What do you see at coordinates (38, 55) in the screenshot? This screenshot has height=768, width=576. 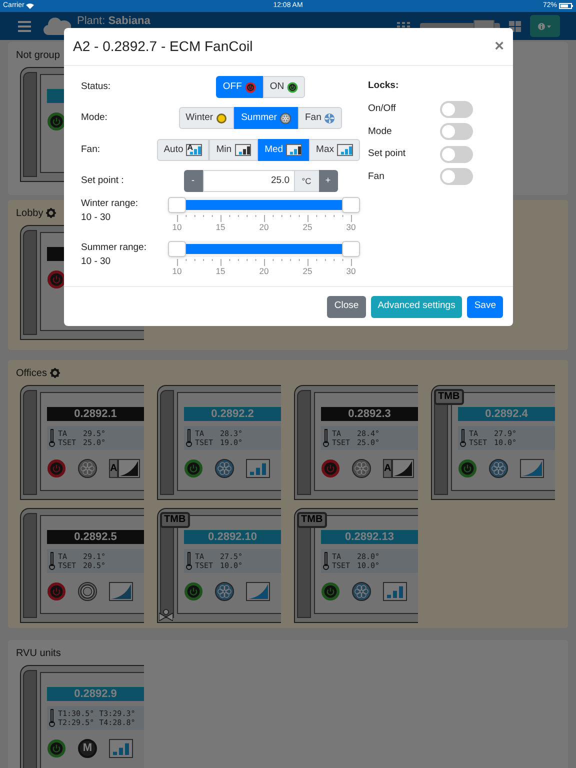 I see `group-title: Not group` at bounding box center [38, 55].